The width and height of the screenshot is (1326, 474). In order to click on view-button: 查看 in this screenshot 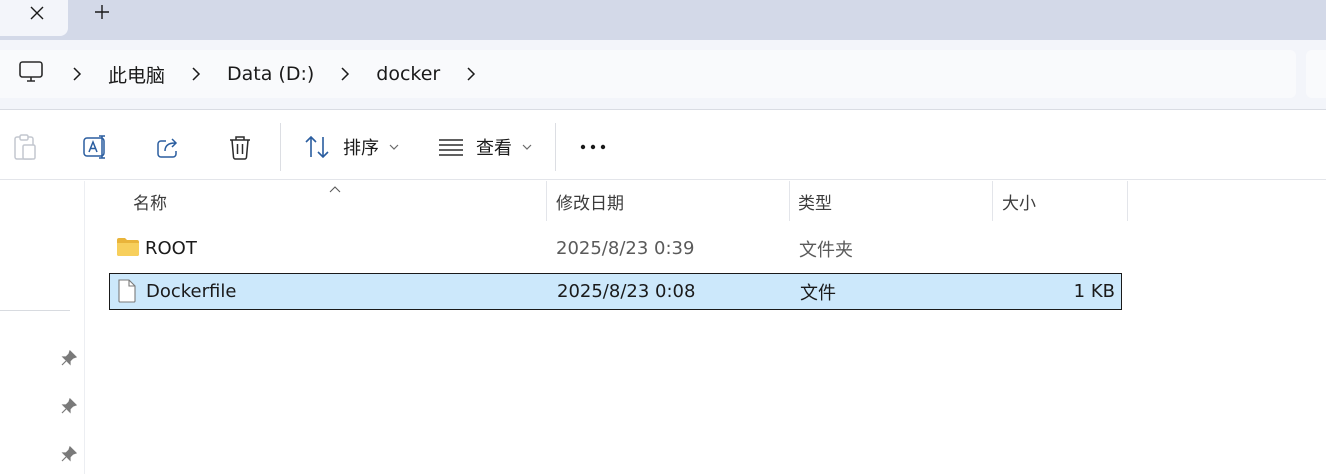, I will do `click(485, 147)`.